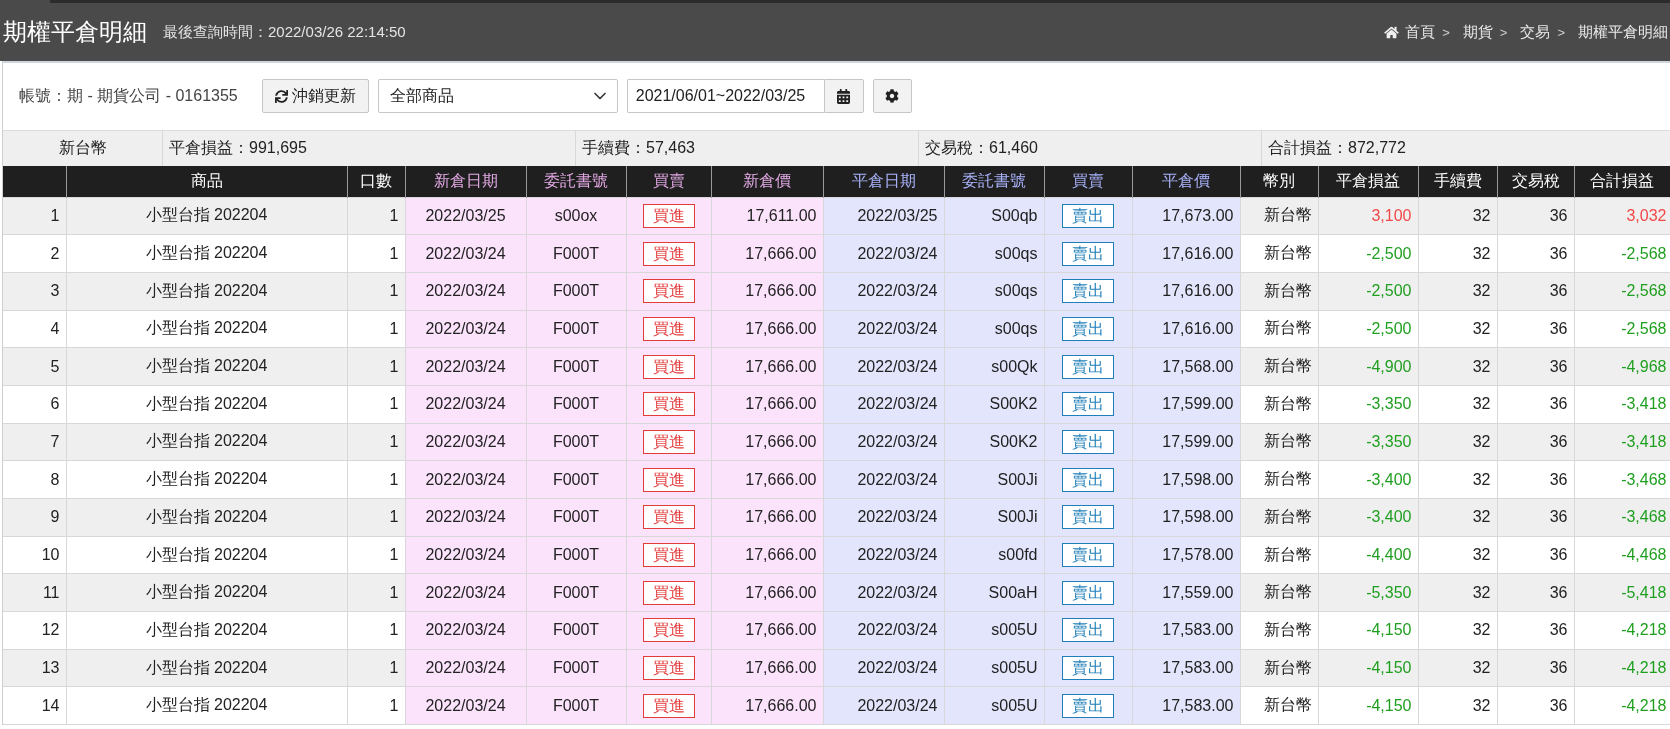 The width and height of the screenshot is (1670, 729). Describe the element at coordinates (34, 479) in the screenshot. I see `row-number: 8` at that location.